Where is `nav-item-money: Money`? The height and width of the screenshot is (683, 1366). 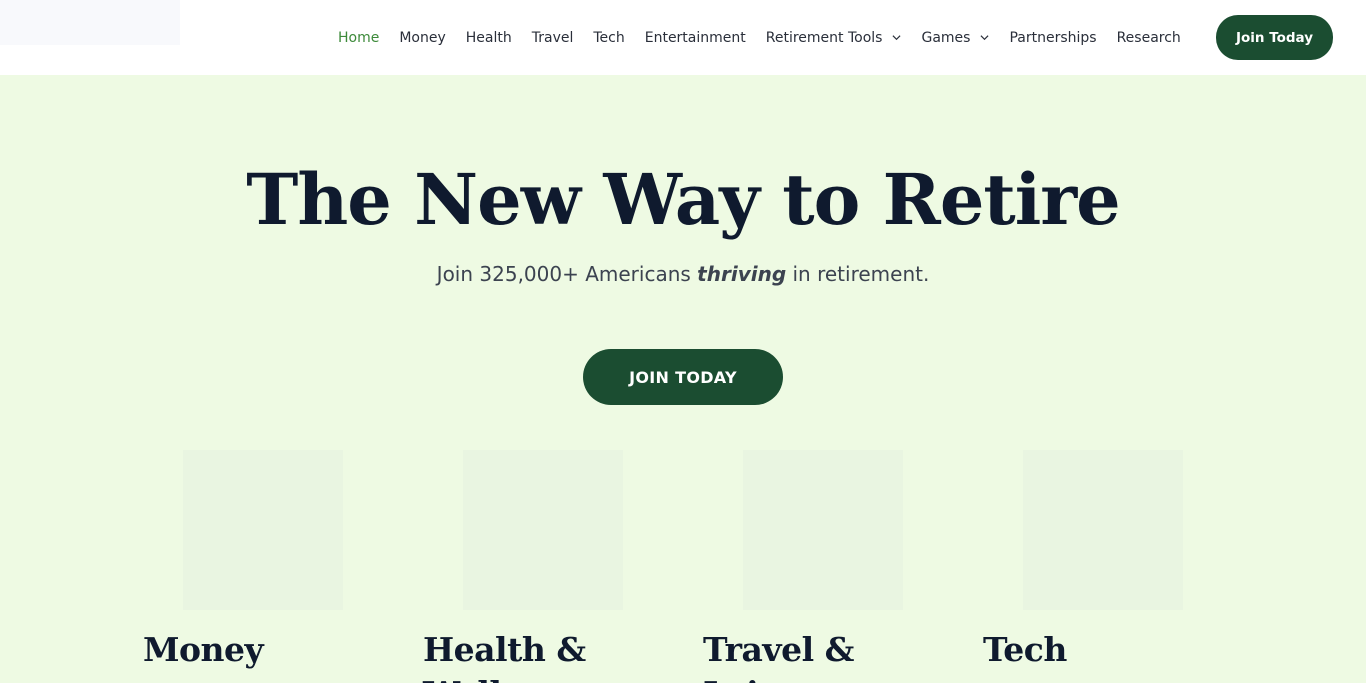 nav-item-money: Money is located at coordinates (422, 38).